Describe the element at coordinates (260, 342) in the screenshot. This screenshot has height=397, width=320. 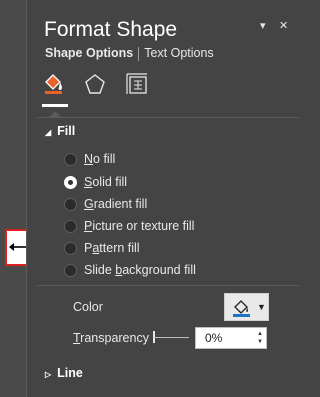
I see `spin-down-icon: ▼` at that location.